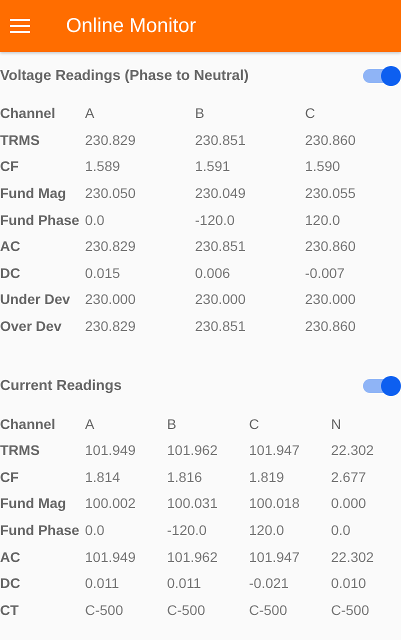  What do you see at coordinates (267, 476) in the screenshot?
I see `table-cell-text: 1.819` at bounding box center [267, 476].